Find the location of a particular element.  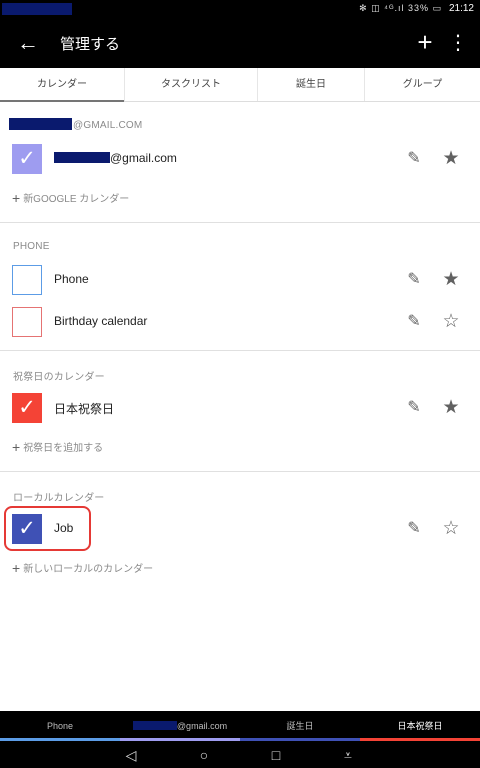

section-header-google: @GMAIL.COM is located at coordinates (108, 125).